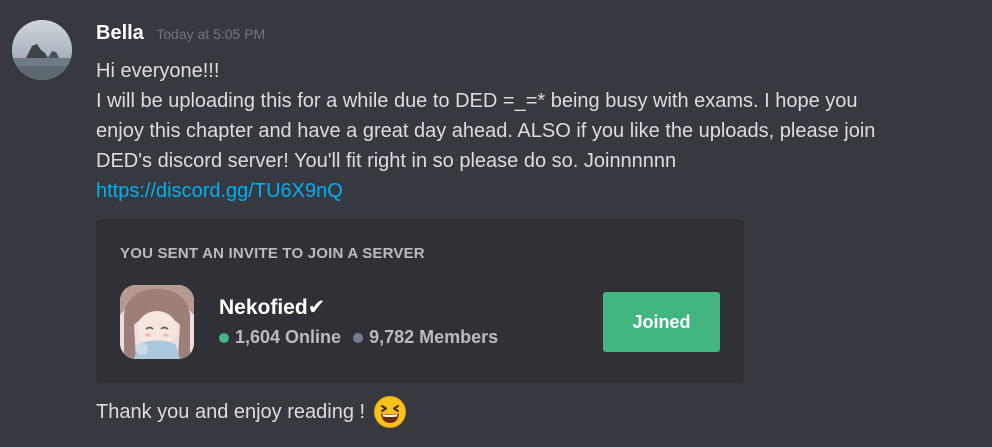  Describe the element at coordinates (211, 34) in the screenshot. I see `timestamp: Today at 5:05 PM` at that location.